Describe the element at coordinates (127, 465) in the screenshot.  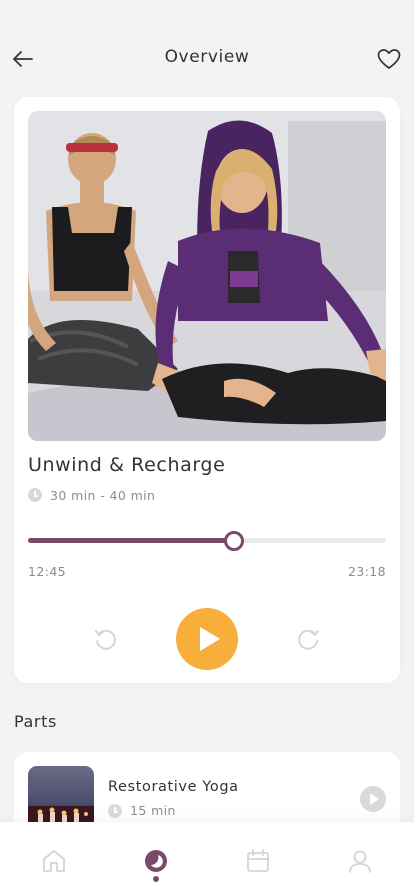
I see `session-title: Unwind & Recharge` at that location.